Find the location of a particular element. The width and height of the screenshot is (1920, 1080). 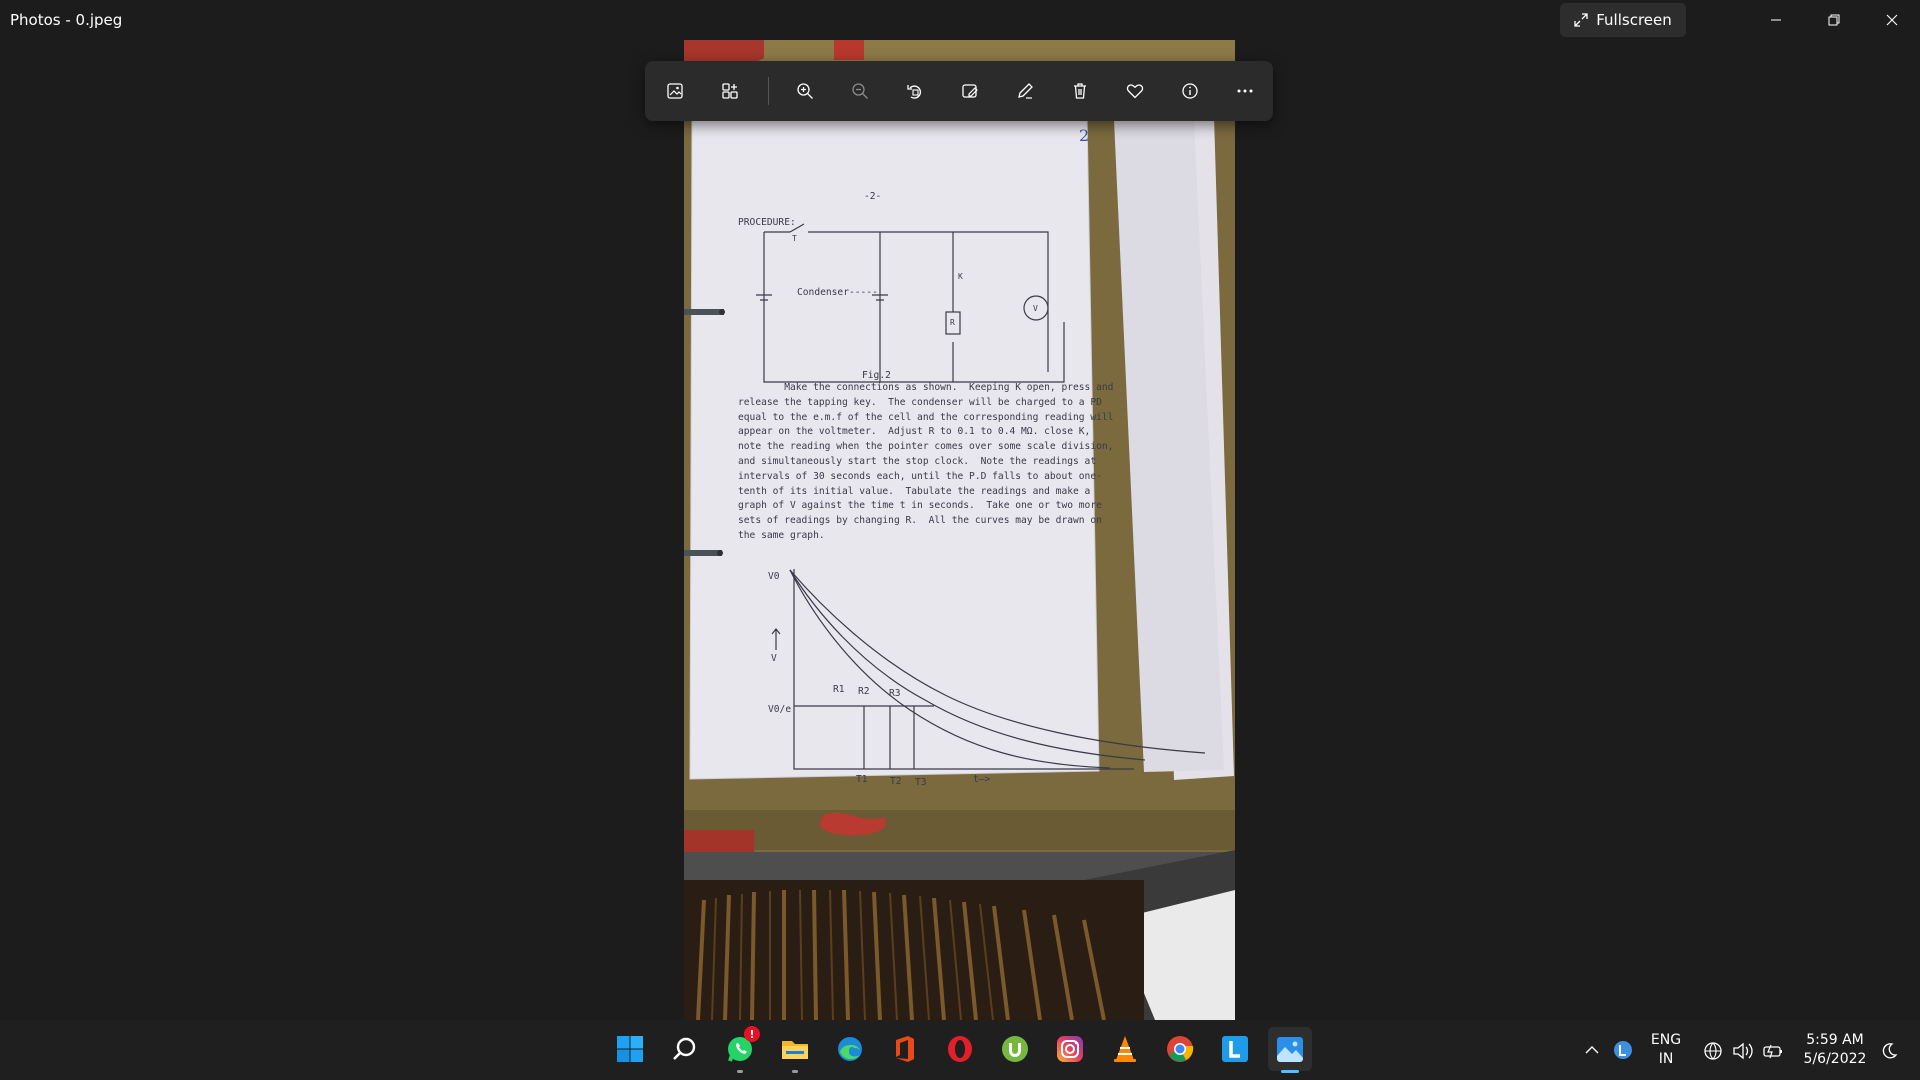

active-indicator is located at coordinates (1290, 1071).